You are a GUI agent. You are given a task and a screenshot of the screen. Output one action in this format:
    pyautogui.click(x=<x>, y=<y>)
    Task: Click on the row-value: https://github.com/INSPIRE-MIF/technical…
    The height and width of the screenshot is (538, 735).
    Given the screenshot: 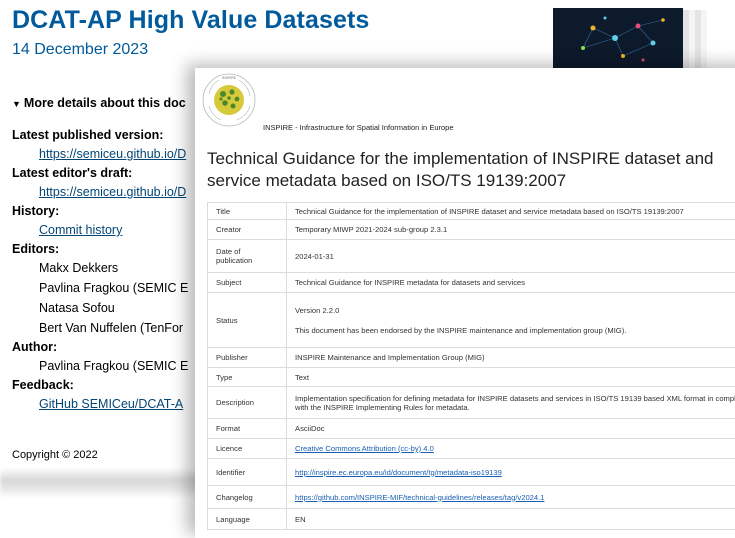 What is the action you would take?
    pyautogui.click(x=511, y=497)
    